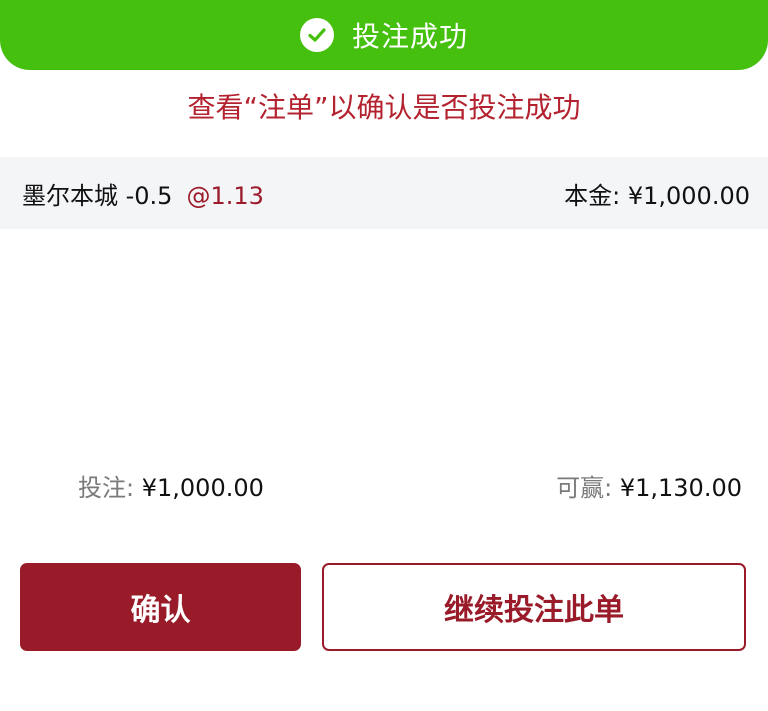  I want to click on confirm-button: 确认, so click(160, 607).